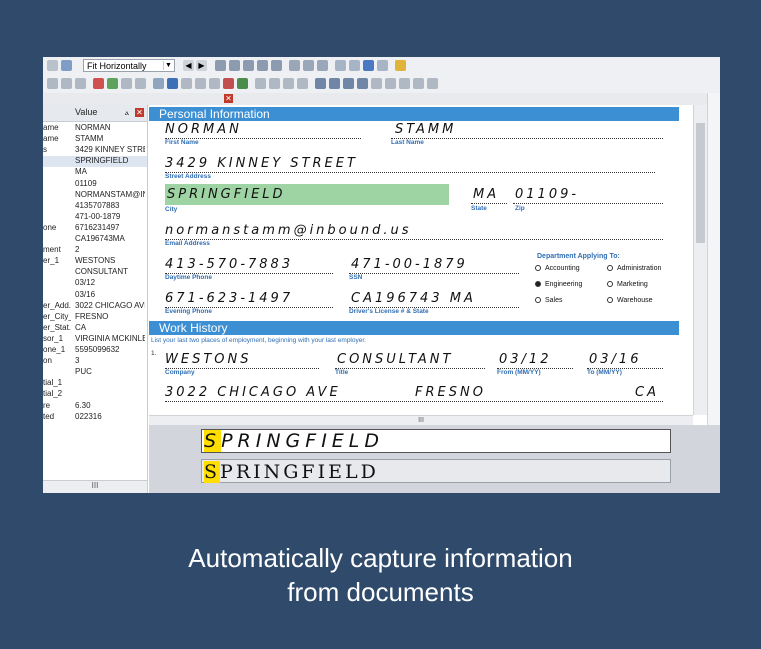 This screenshot has width=761, height=649. I want to click on field-row: MA, so click(95, 172).